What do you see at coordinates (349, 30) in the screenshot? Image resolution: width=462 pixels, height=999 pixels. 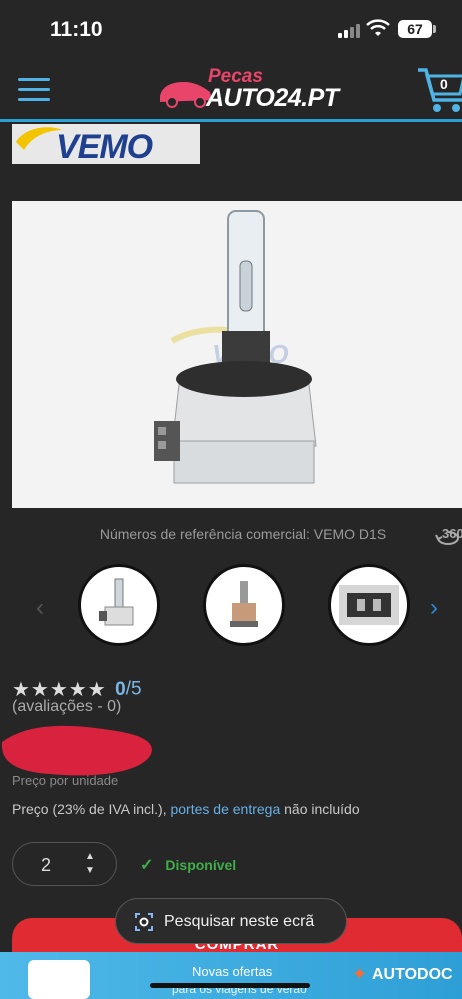 I see `signal-icon` at bounding box center [349, 30].